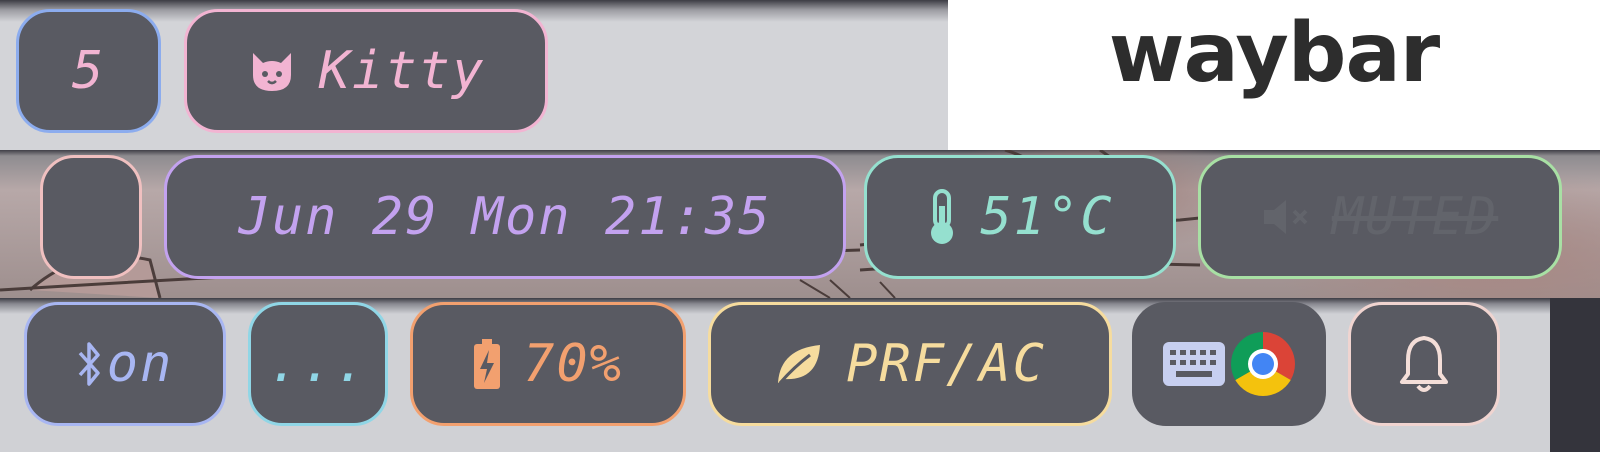  Describe the element at coordinates (1274, 53) in the screenshot. I see `page-title: waybar` at that location.